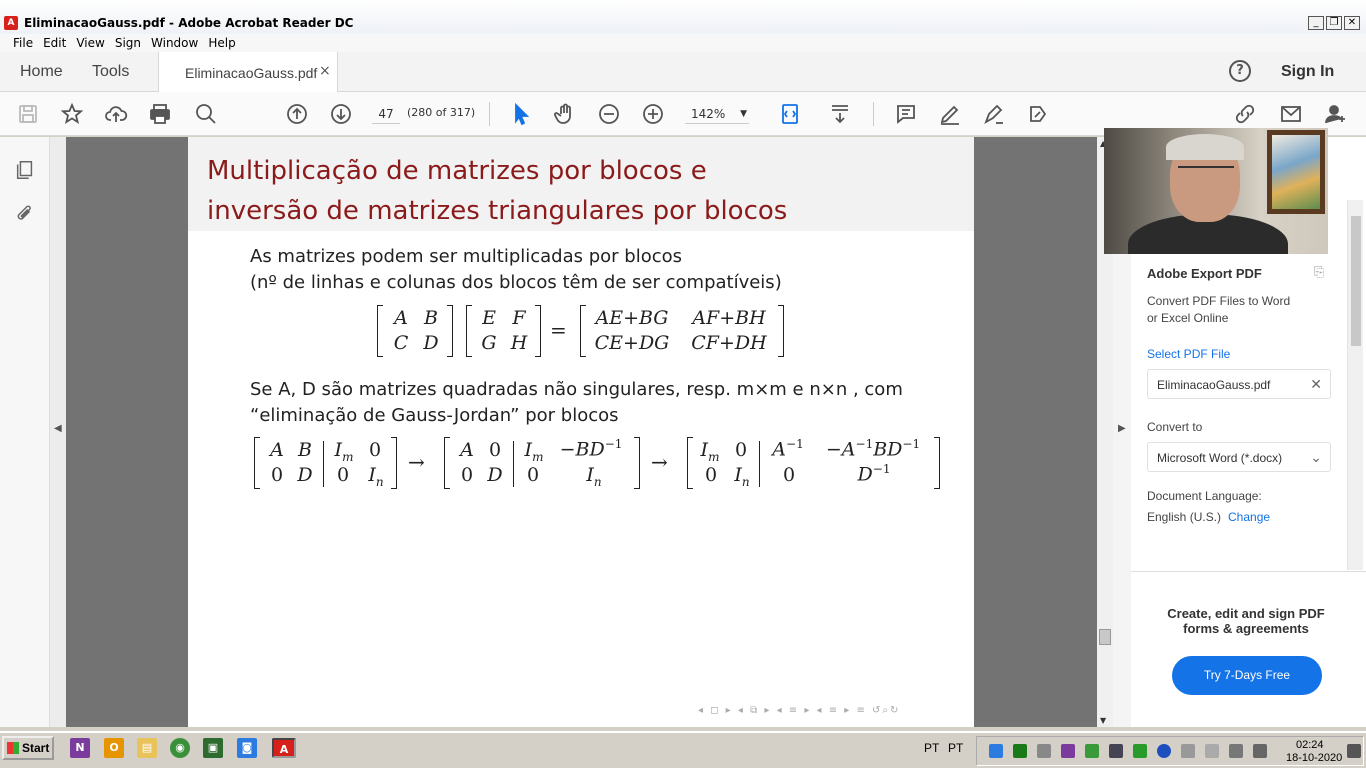 This screenshot has height=768, width=1366. Describe the element at coordinates (1188, 751) in the screenshot. I see `flag-tray-icon` at that location.